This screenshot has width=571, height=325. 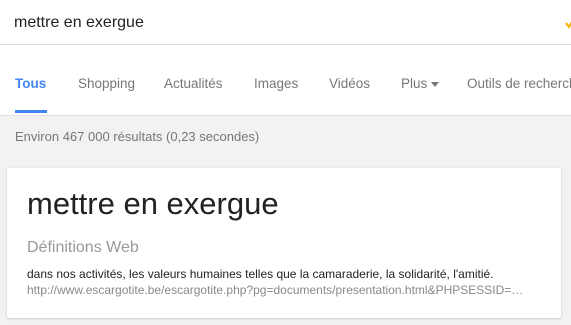 What do you see at coordinates (414, 83) in the screenshot?
I see `tab-more-label: Plus` at bounding box center [414, 83].